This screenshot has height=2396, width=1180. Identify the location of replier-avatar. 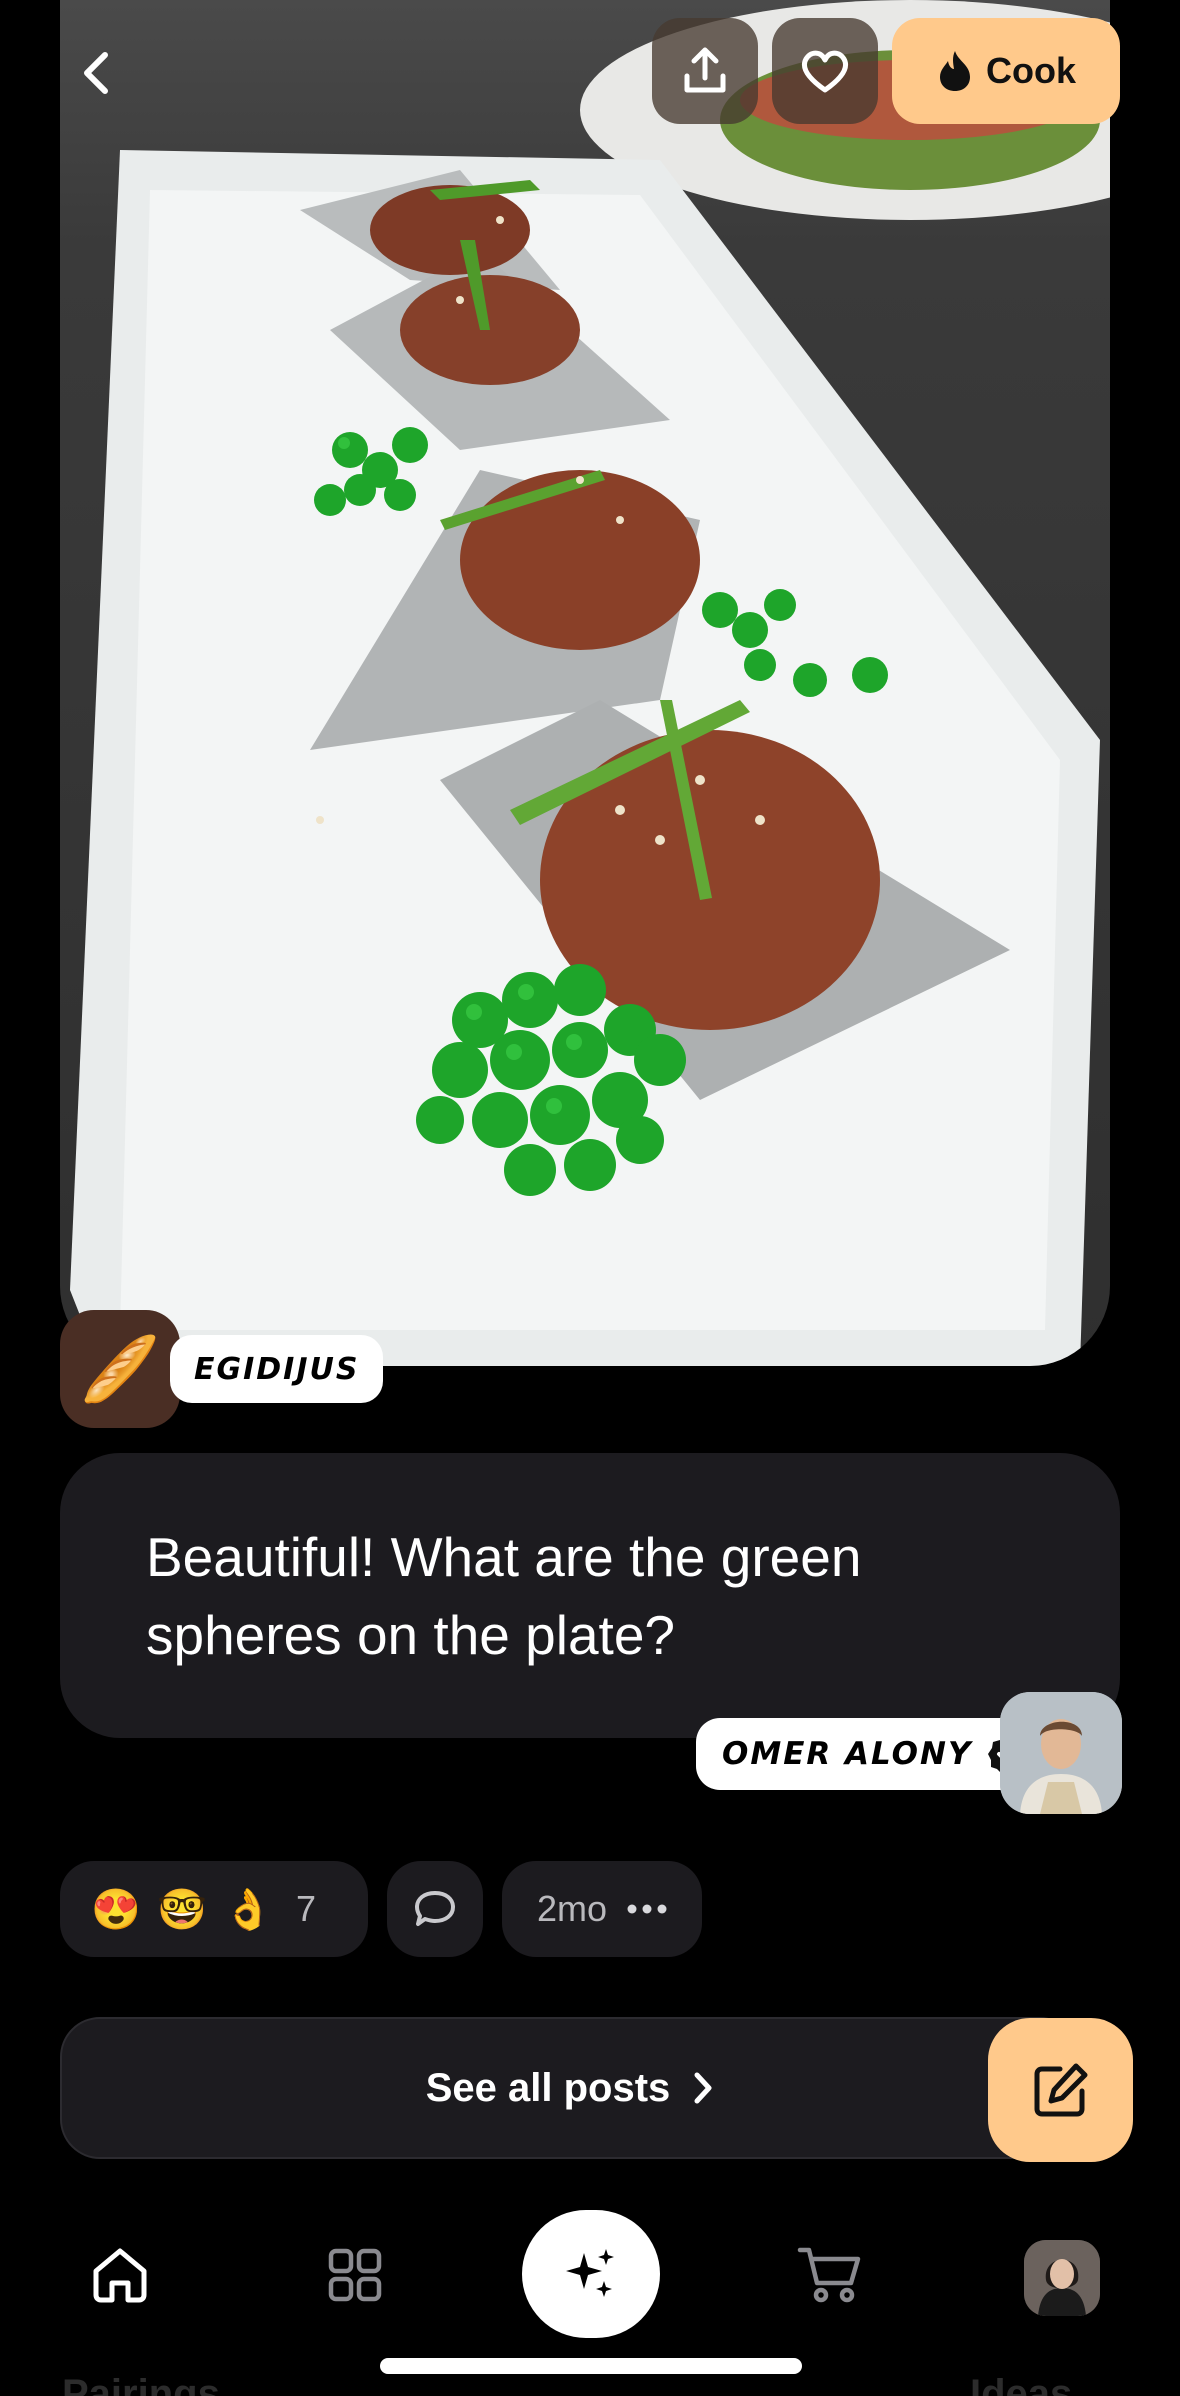
(1061, 1753).